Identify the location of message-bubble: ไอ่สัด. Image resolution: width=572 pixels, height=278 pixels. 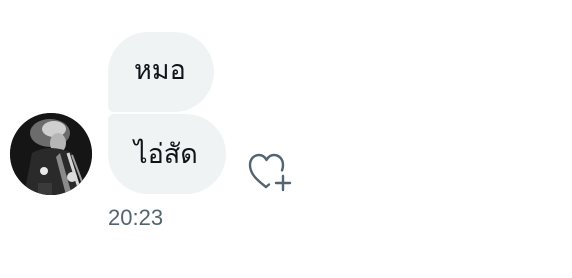
(167, 154).